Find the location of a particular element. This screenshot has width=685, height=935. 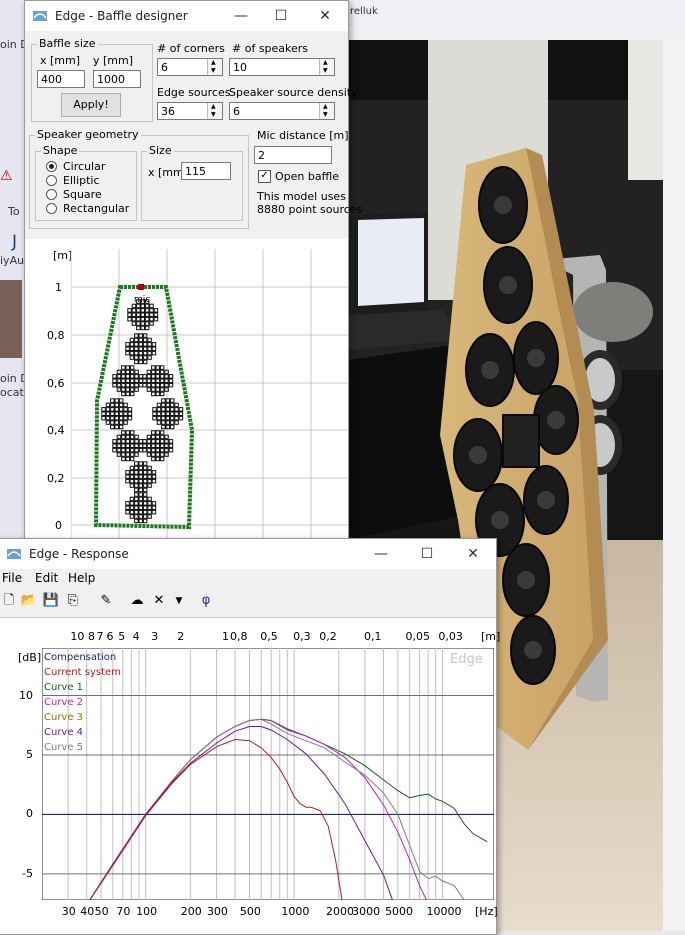

new-icon: 🗋 is located at coordinates (9, 601).